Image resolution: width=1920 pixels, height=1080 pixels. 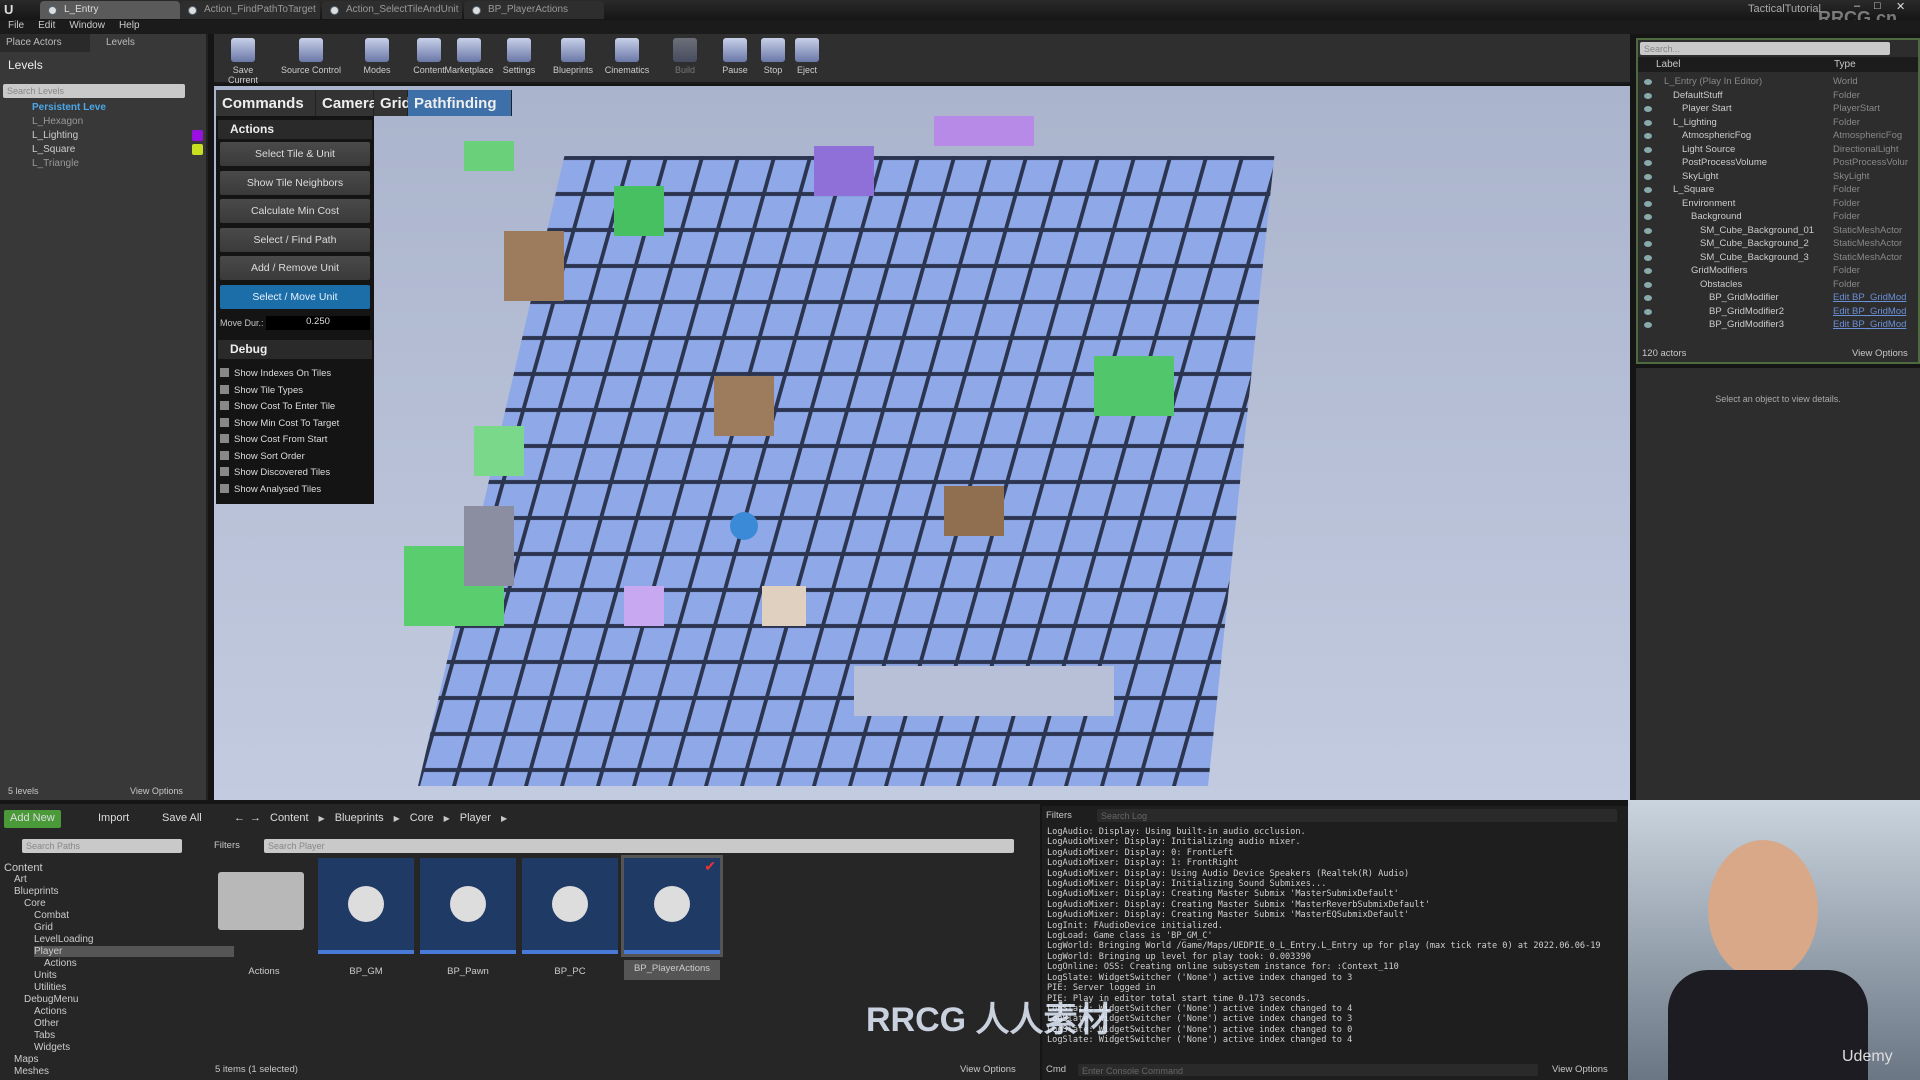 I want to click on level-row: L_Hexagon, so click(x=57, y=121).